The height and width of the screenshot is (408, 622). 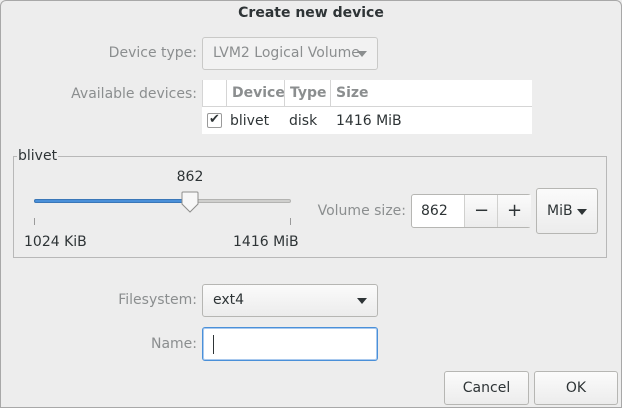 I want to click on device-type-value: LVM2 Logical Volume, so click(x=286, y=53).